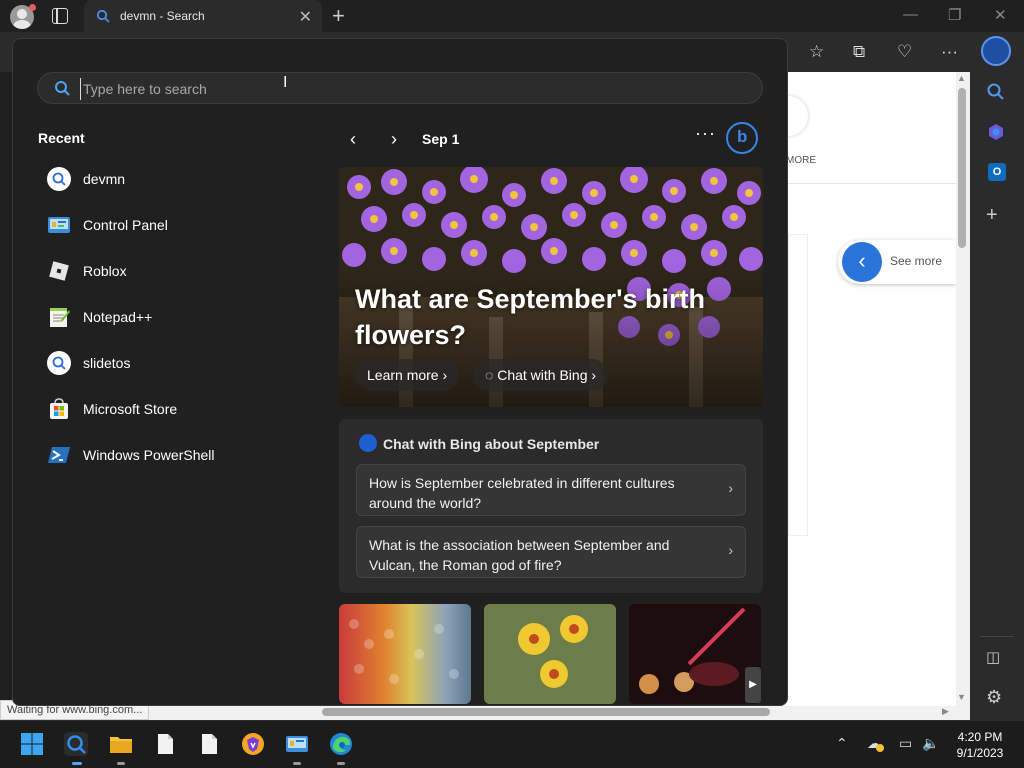  What do you see at coordinates (801, 160) in the screenshot?
I see `more-label: MORE` at bounding box center [801, 160].